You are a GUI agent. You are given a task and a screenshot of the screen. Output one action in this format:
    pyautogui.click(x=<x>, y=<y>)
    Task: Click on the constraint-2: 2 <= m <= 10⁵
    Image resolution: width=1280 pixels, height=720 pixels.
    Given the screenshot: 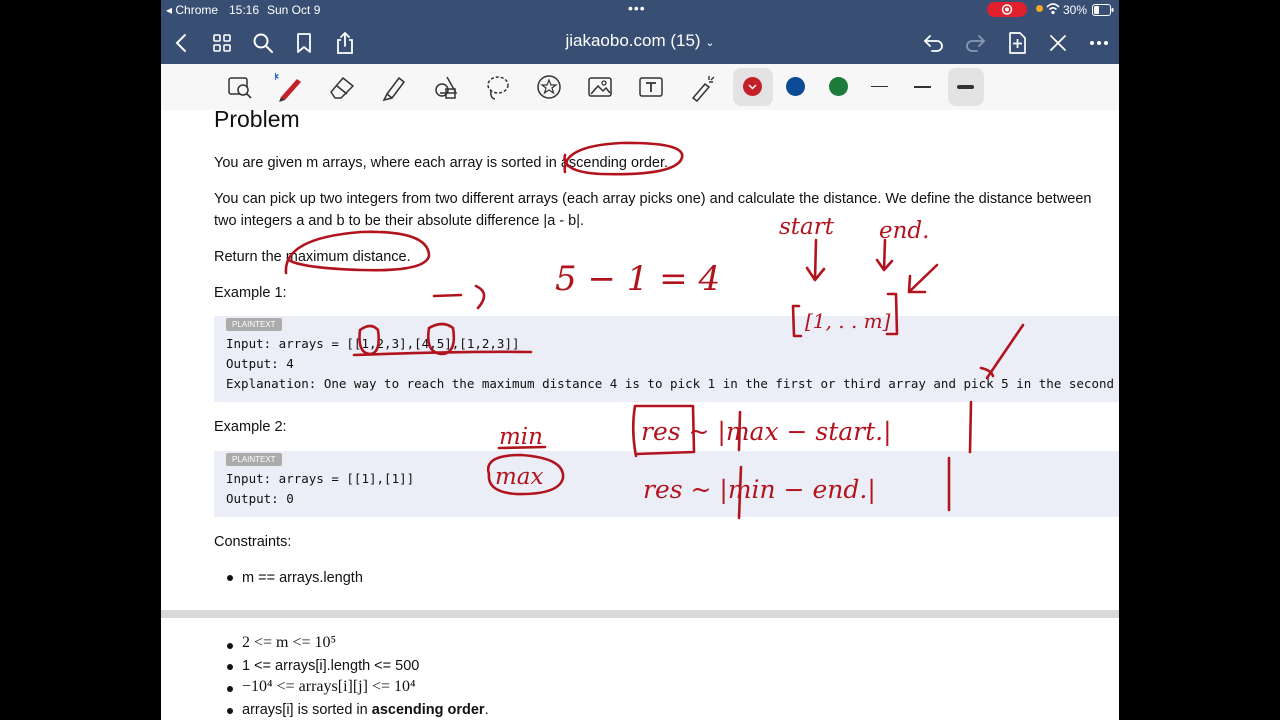 What is the action you would take?
    pyautogui.click(x=289, y=642)
    